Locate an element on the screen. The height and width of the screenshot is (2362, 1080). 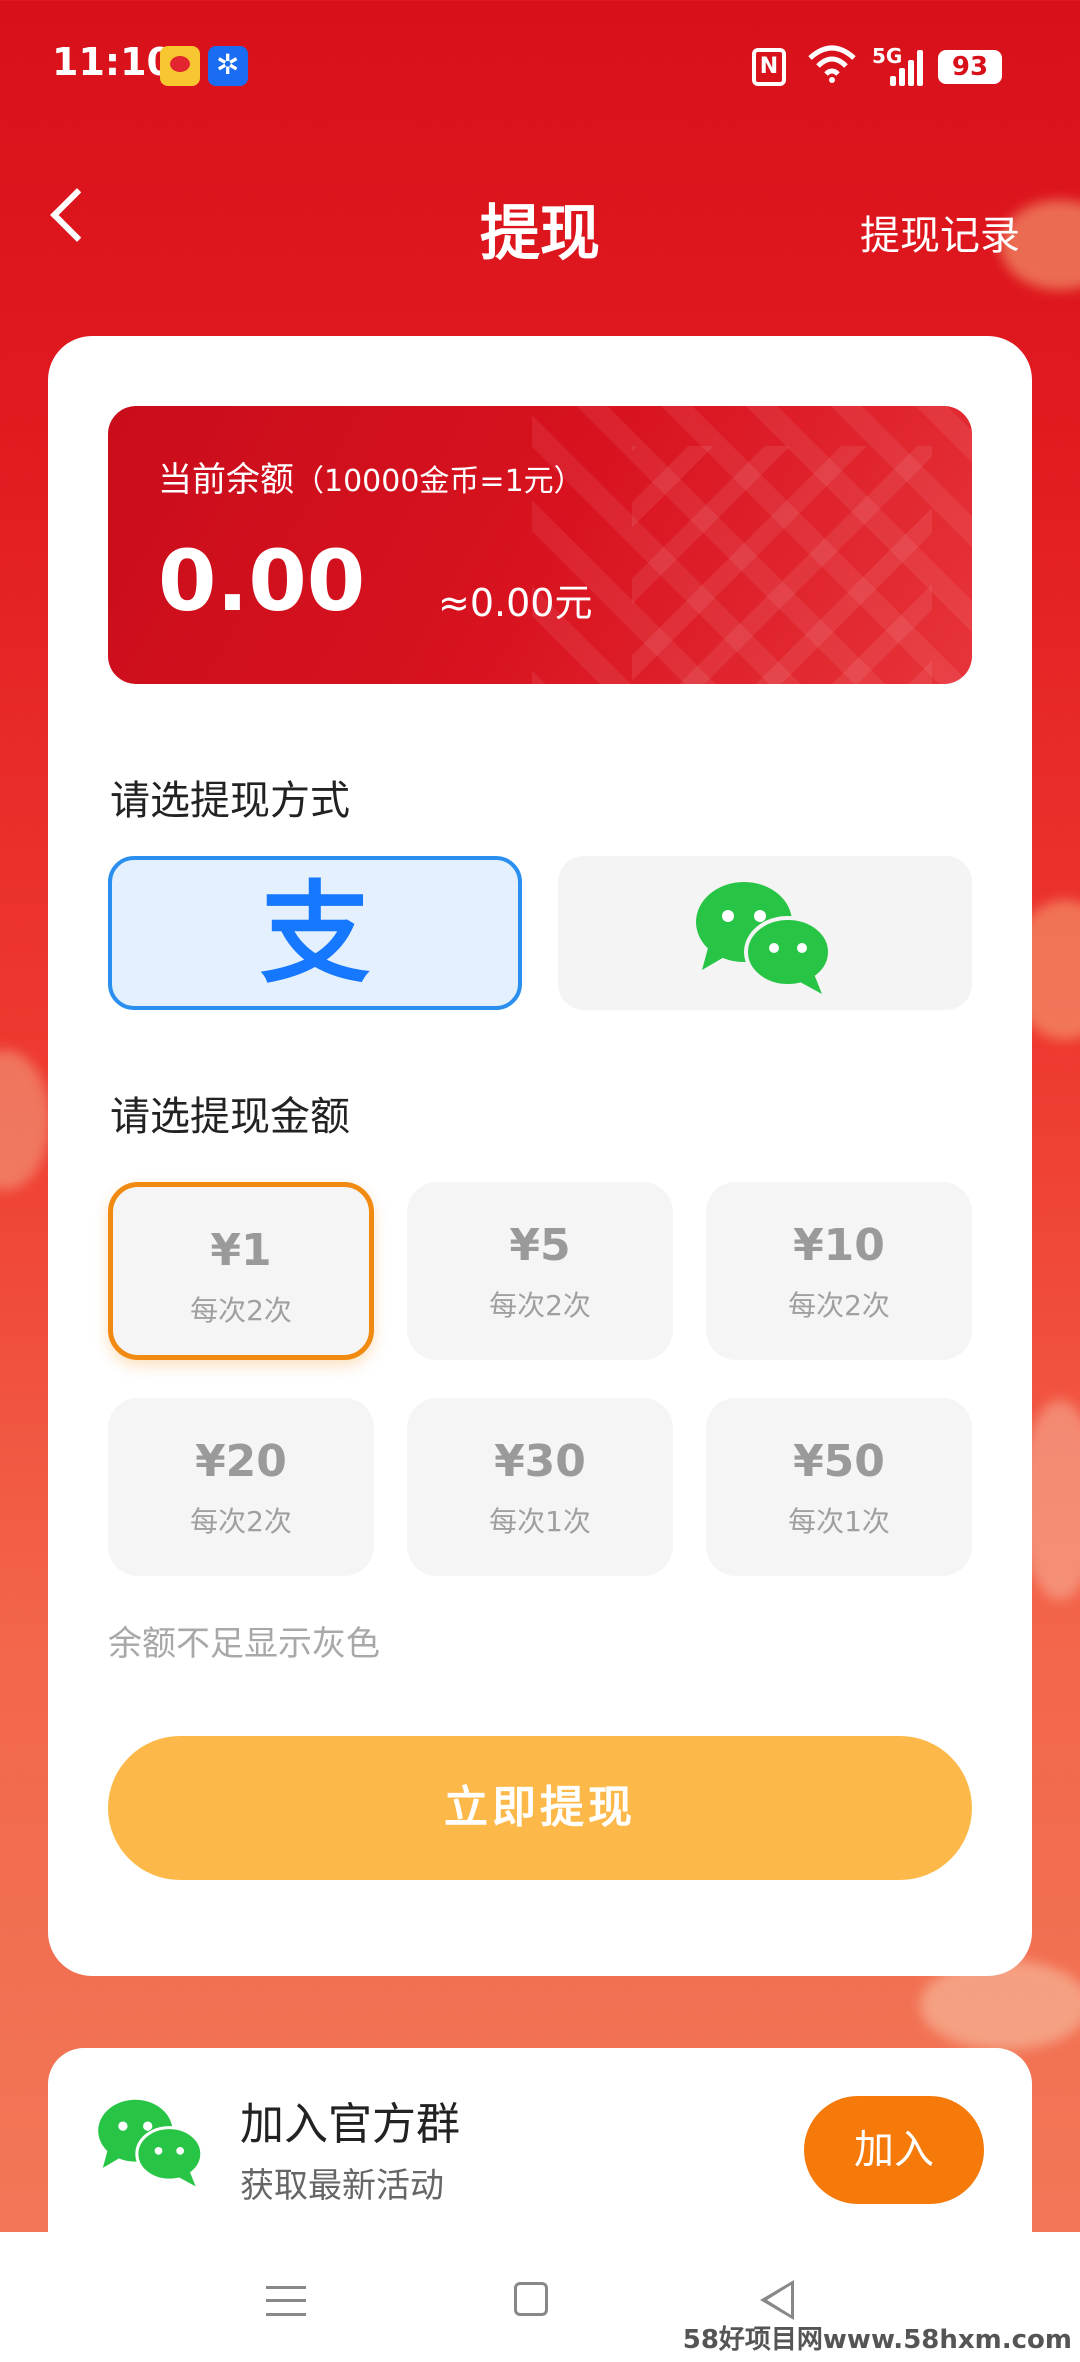
balance-amount: 0.00 is located at coordinates (262, 581).